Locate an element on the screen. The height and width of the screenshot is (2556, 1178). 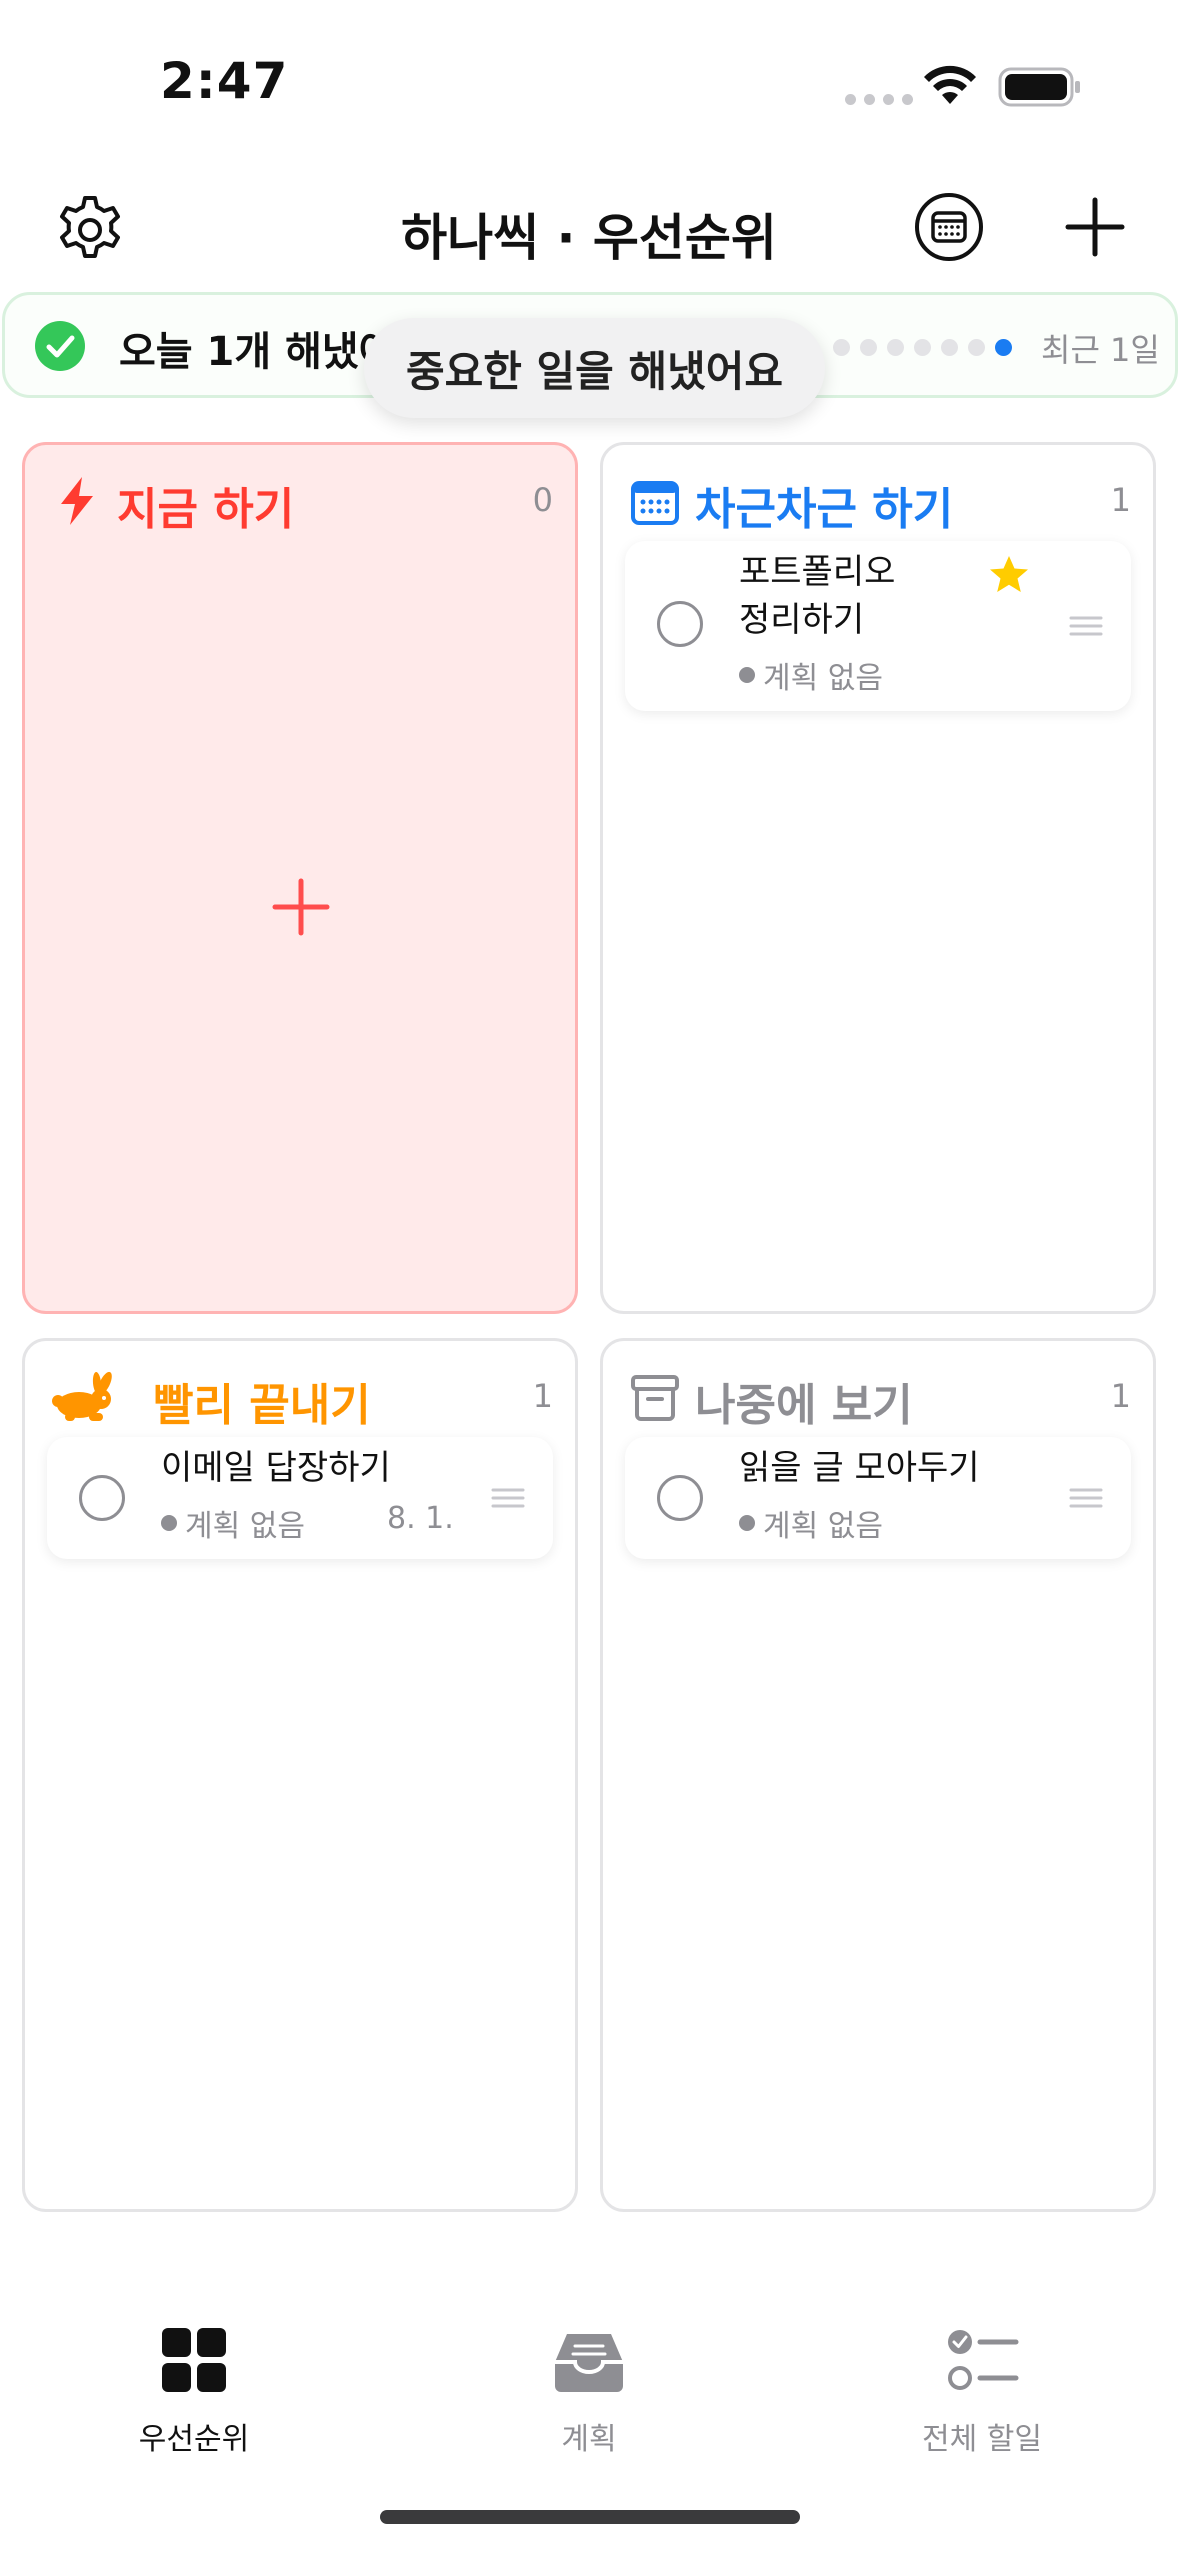
quadrant-count: 0 is located at coordinates (542, 500).